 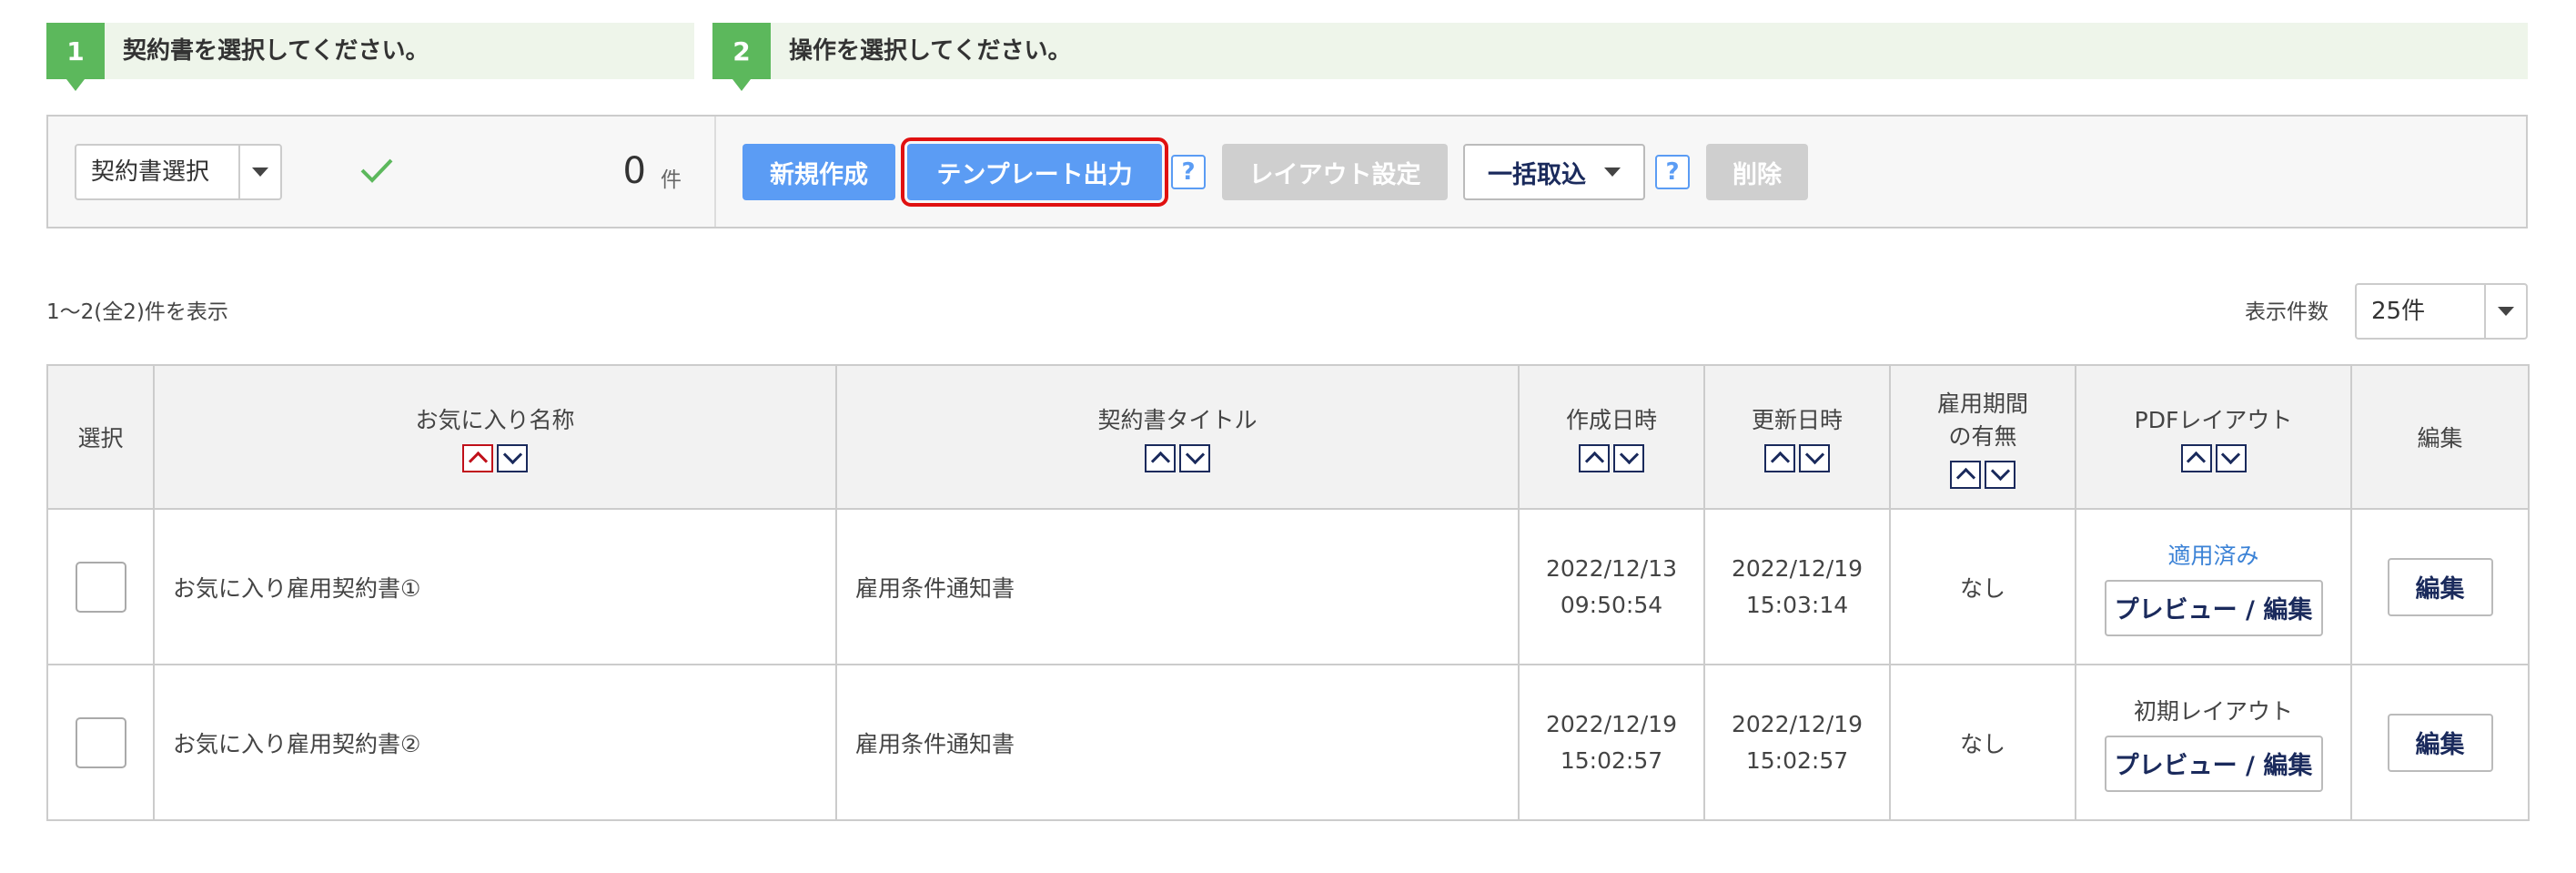 What do you see at coordinates (741, 57) in the screenshot?
I see `step-2-number: 2` at bounding box center [741, 57].